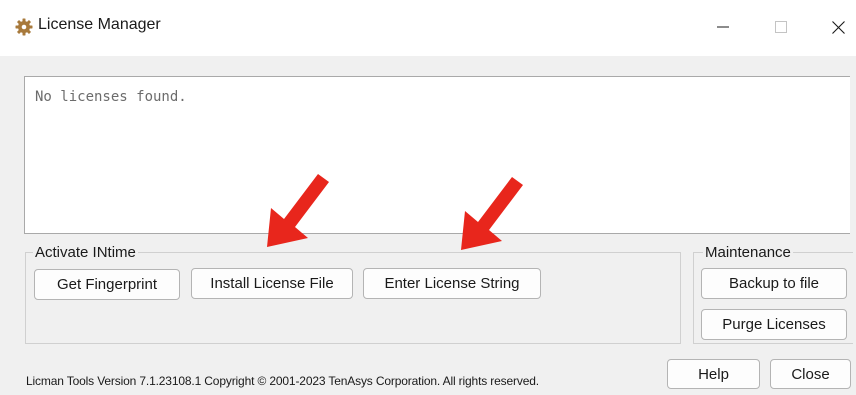 This screenshot has width=856, height=395. I want to click on backup-to-file-button: Backup to file, so click(774, 283).